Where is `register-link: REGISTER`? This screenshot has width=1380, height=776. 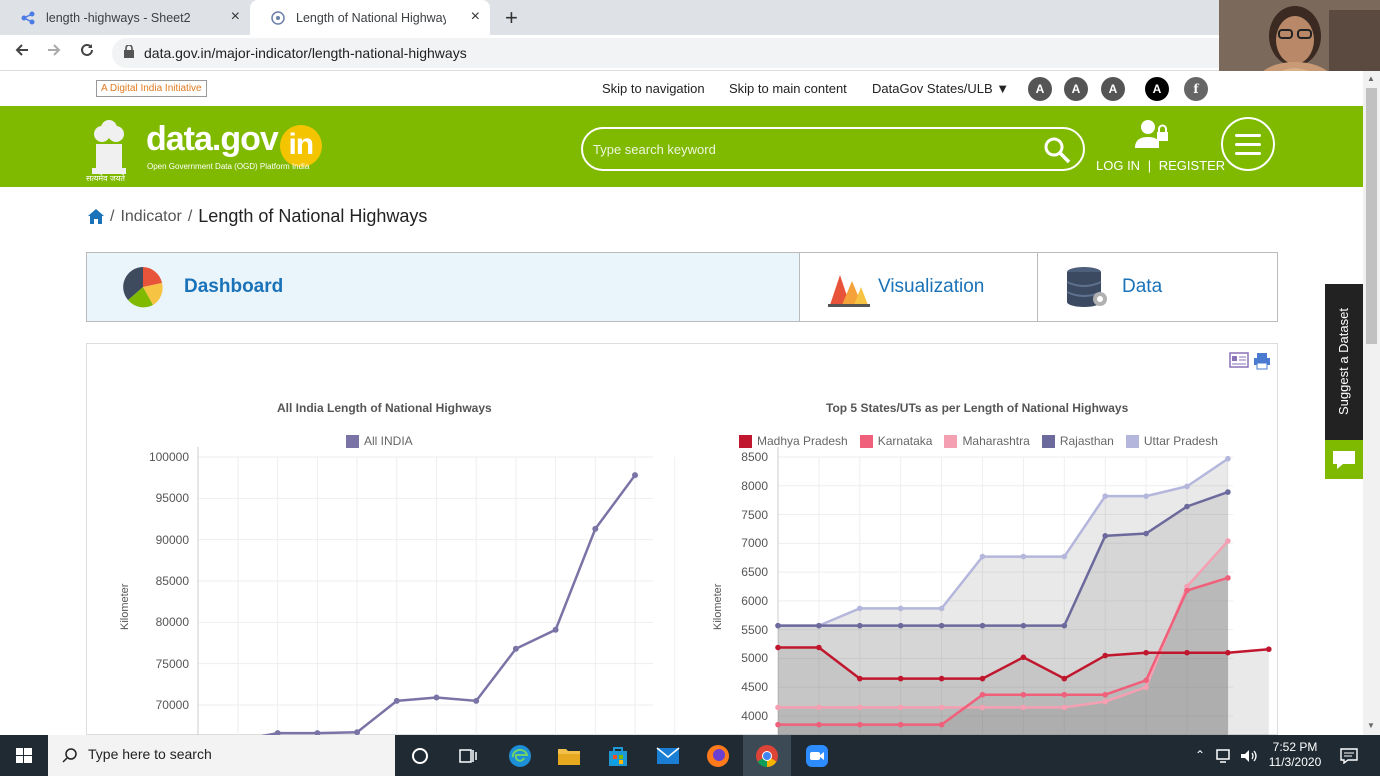 register-link: REGISTER is located at coordinates (1192, 165).